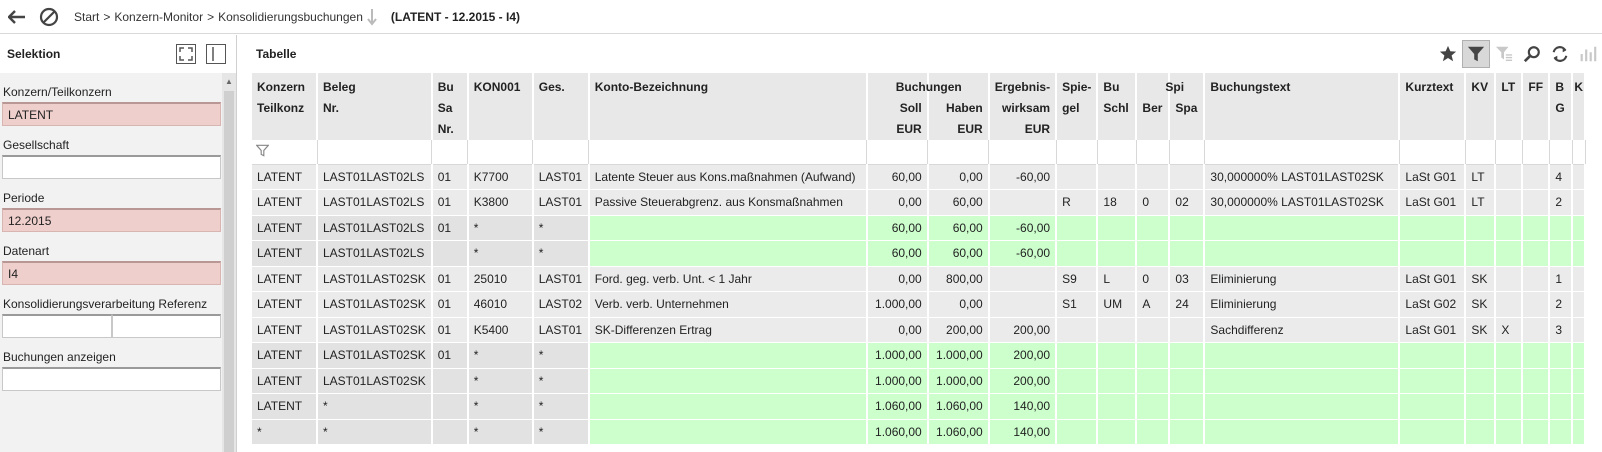  Describe the element at coordinates (1077, 106) in the screenshot. I see `col-spiegel: Spie-gel` at that location.